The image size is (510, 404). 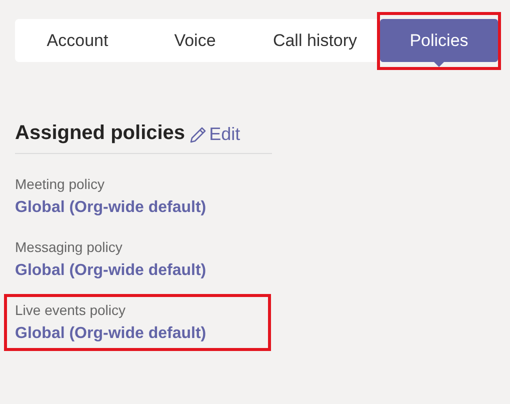 I want to click on policy-label: Messaging policy, so click(x=69, y=247).